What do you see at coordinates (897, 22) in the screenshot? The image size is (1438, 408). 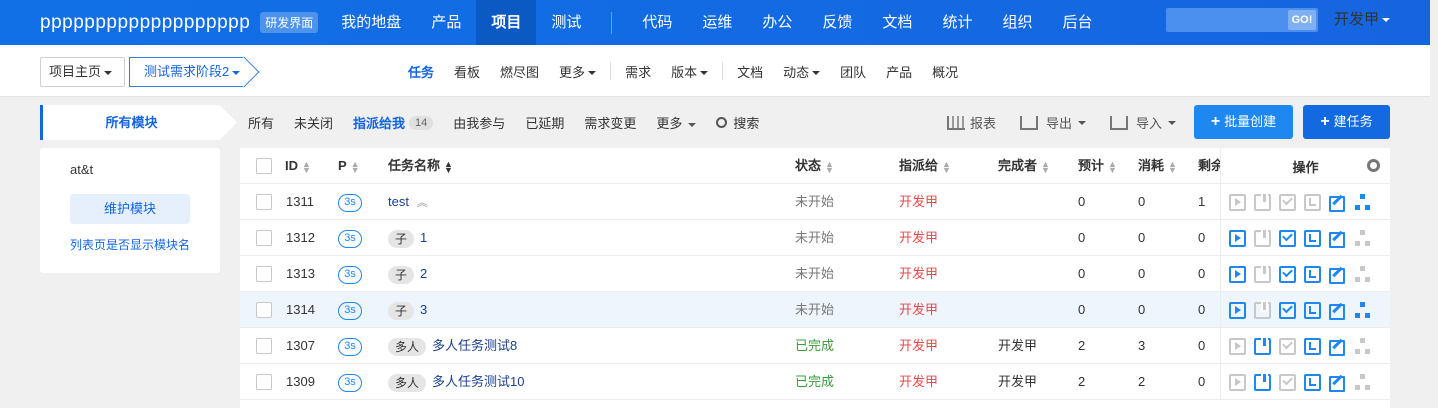 I see `nav-item-nav_group2-4: 文档` at bounding box center [897, 22].